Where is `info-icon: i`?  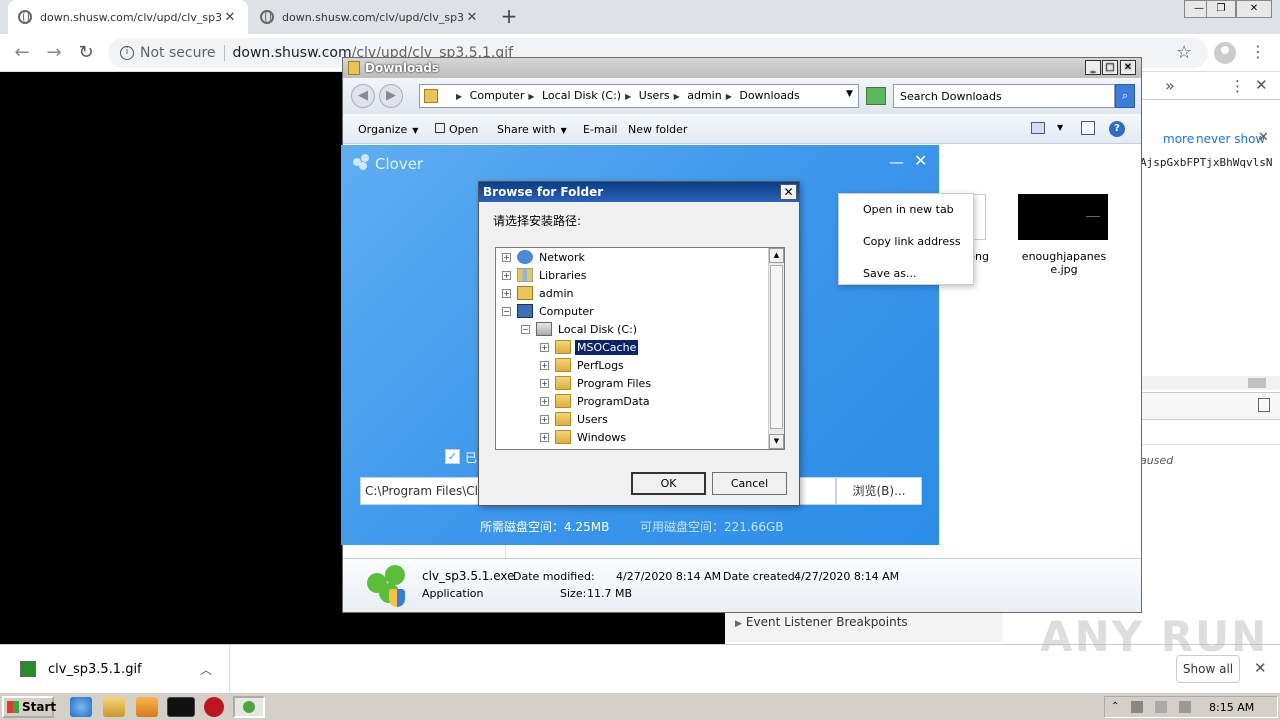 info-icon: i is located at coordinates (127, 53).